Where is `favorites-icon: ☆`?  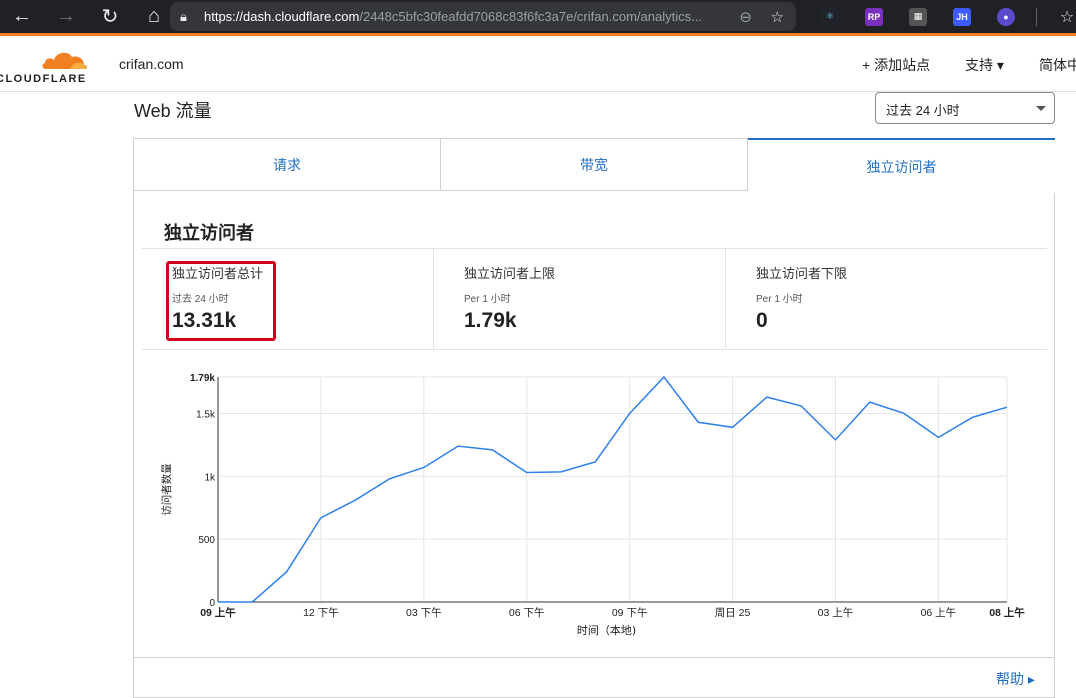 favorites-icon: ☆ is located at coordinates (1060, 16).